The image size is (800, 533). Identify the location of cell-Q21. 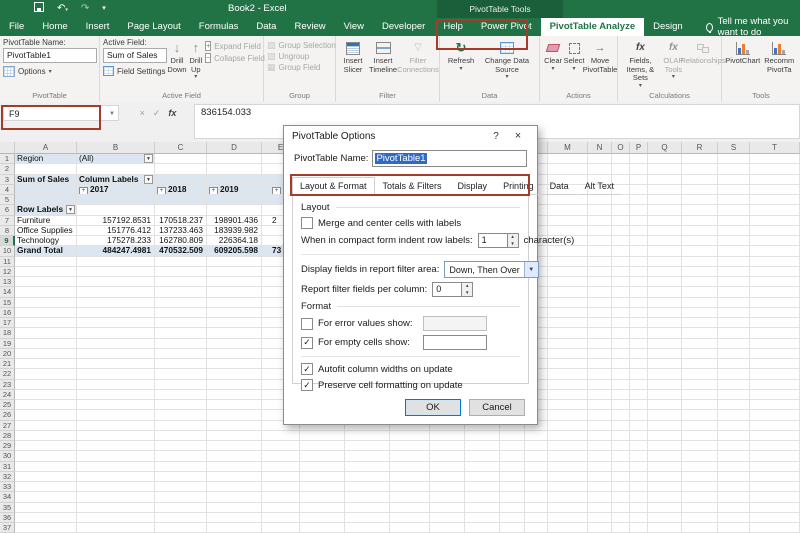
(665, 364).